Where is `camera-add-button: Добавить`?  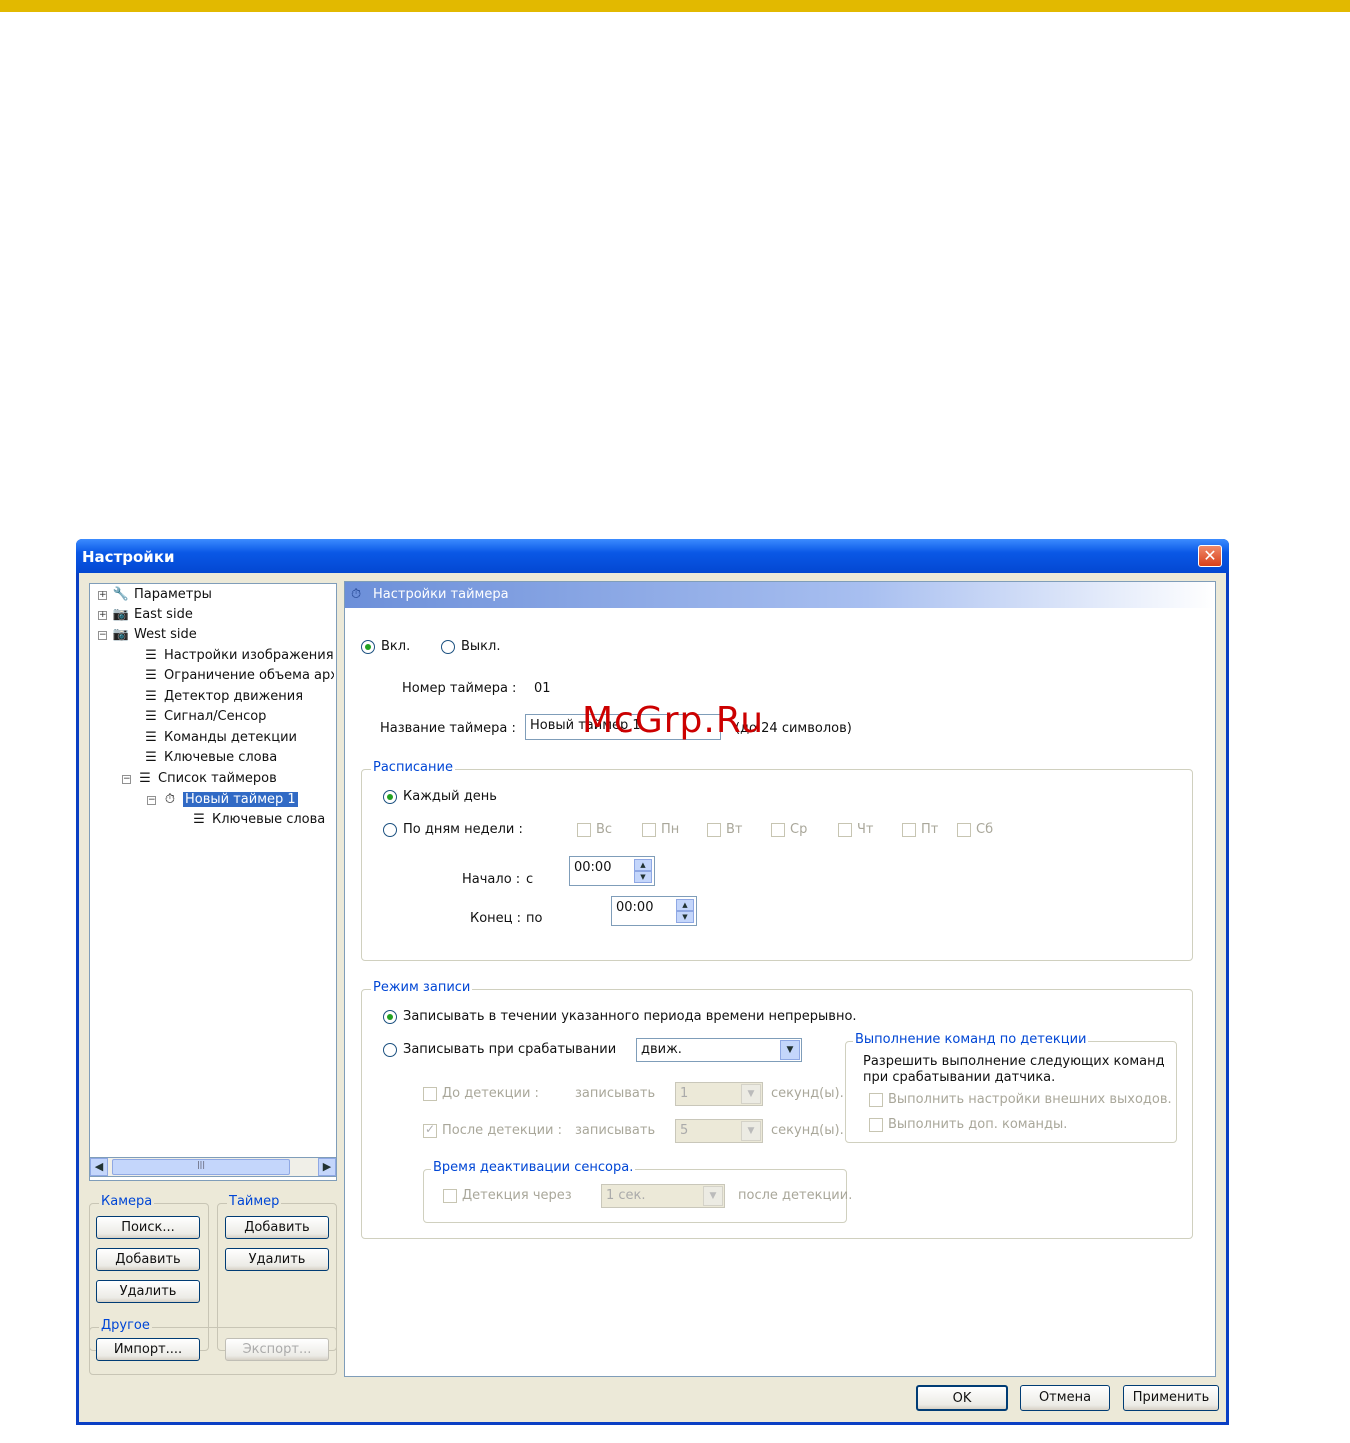 camera-add-button: Добавить is located at coordinates (148, 1259).